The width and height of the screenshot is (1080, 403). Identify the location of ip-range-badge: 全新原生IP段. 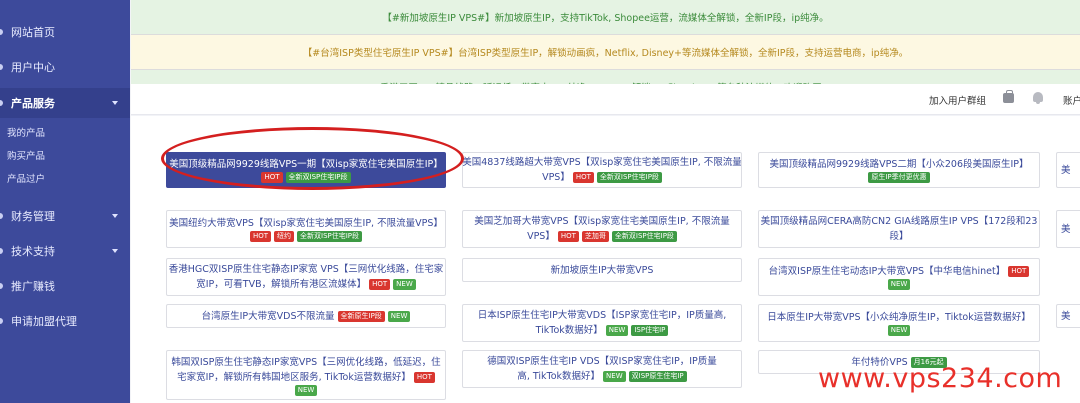
(361, 316).